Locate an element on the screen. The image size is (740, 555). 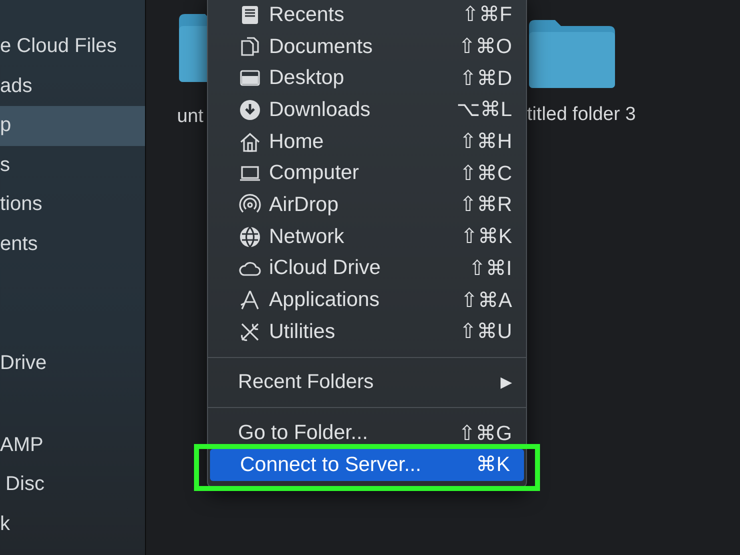
menu-item: Connect to Server... ⌘K is located at coordinates (367, 464).